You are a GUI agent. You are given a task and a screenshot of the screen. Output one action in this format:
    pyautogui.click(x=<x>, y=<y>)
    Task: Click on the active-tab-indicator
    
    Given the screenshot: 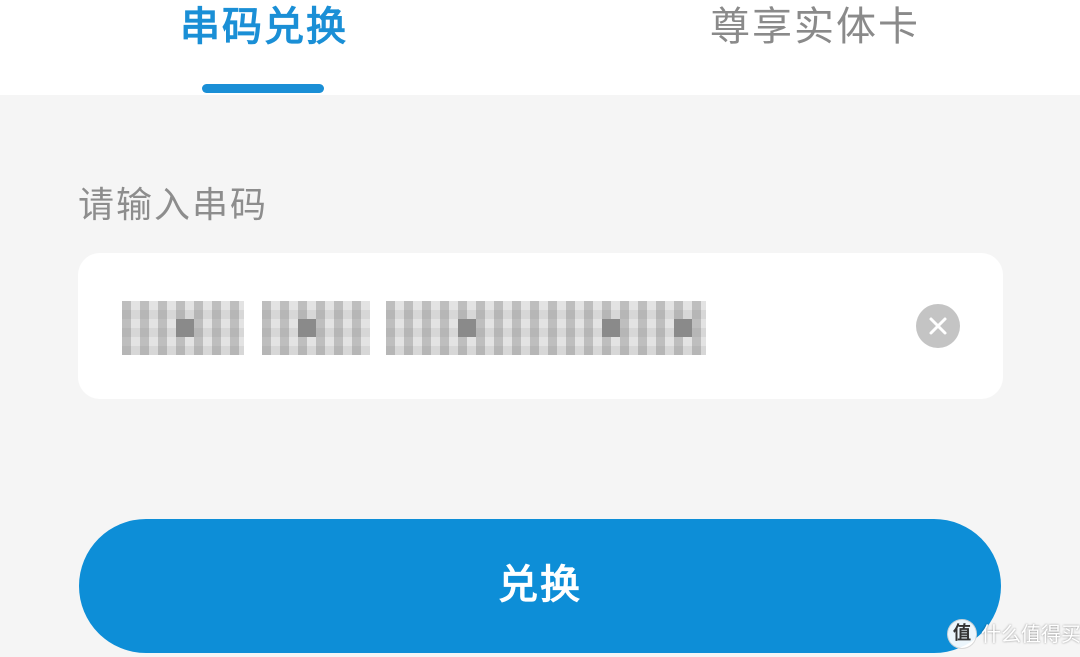 What is the action you would take?
    pyautogui.click(x=263, y=88)
    